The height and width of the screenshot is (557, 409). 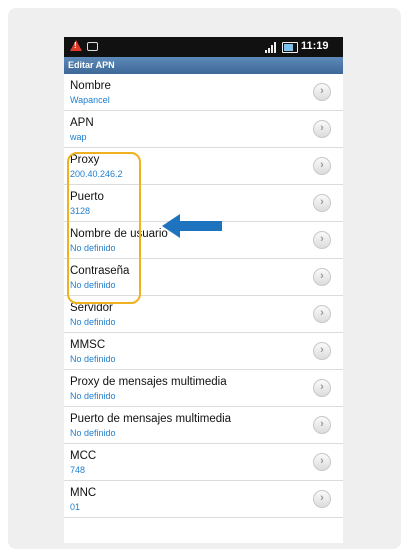 What do you see at coordinates (203, 462) in the screenshot?
I see `setting-row-mcc: MCC 748 ›` at bounding box center [203, 462].